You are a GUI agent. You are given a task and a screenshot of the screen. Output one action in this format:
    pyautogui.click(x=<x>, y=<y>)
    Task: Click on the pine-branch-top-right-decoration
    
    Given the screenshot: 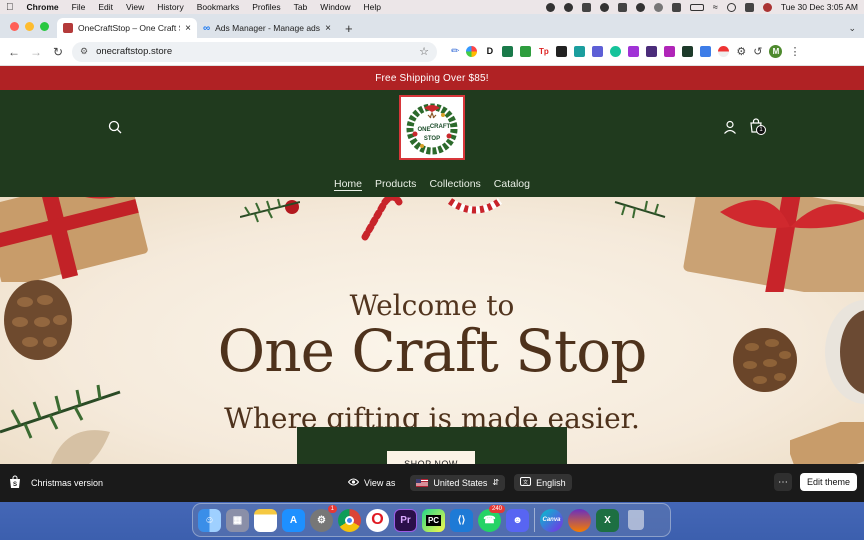 What is the action you would take?
    pyautogui.click(x=640, y=209)
    